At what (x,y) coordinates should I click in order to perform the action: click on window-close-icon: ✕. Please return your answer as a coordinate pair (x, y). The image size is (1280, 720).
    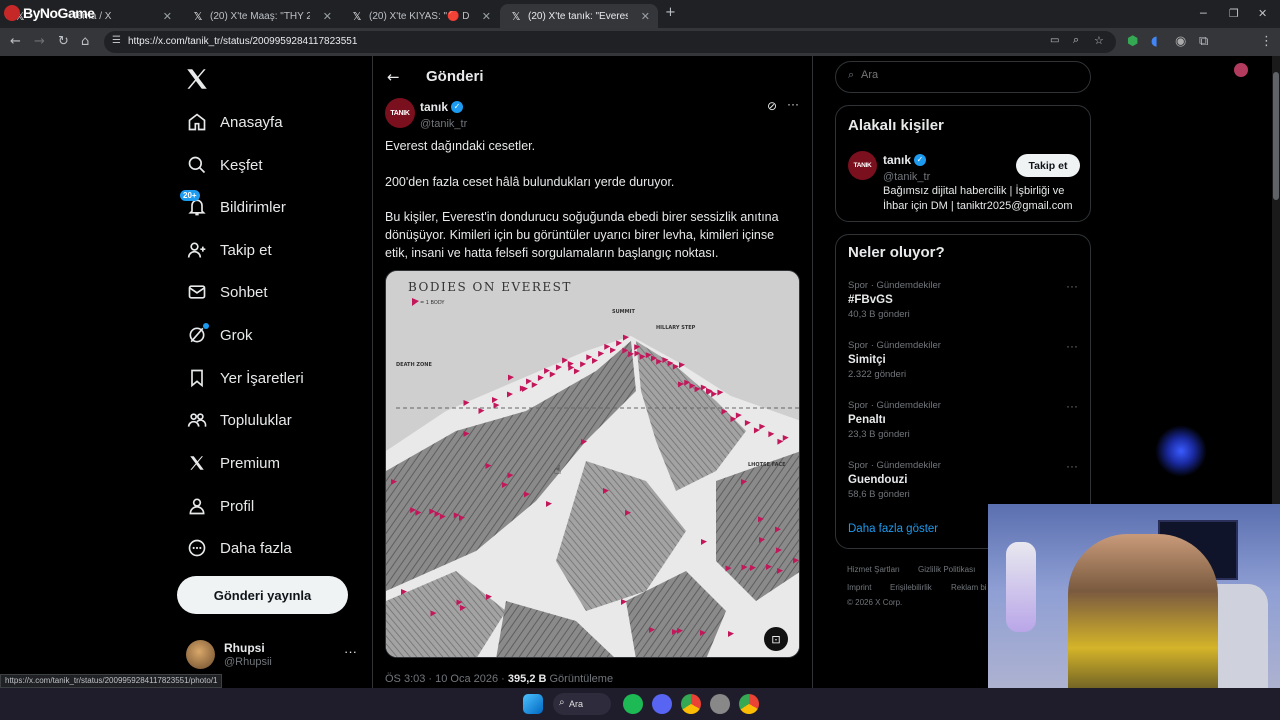
    Looking at the image, I should click on (1262, 13).